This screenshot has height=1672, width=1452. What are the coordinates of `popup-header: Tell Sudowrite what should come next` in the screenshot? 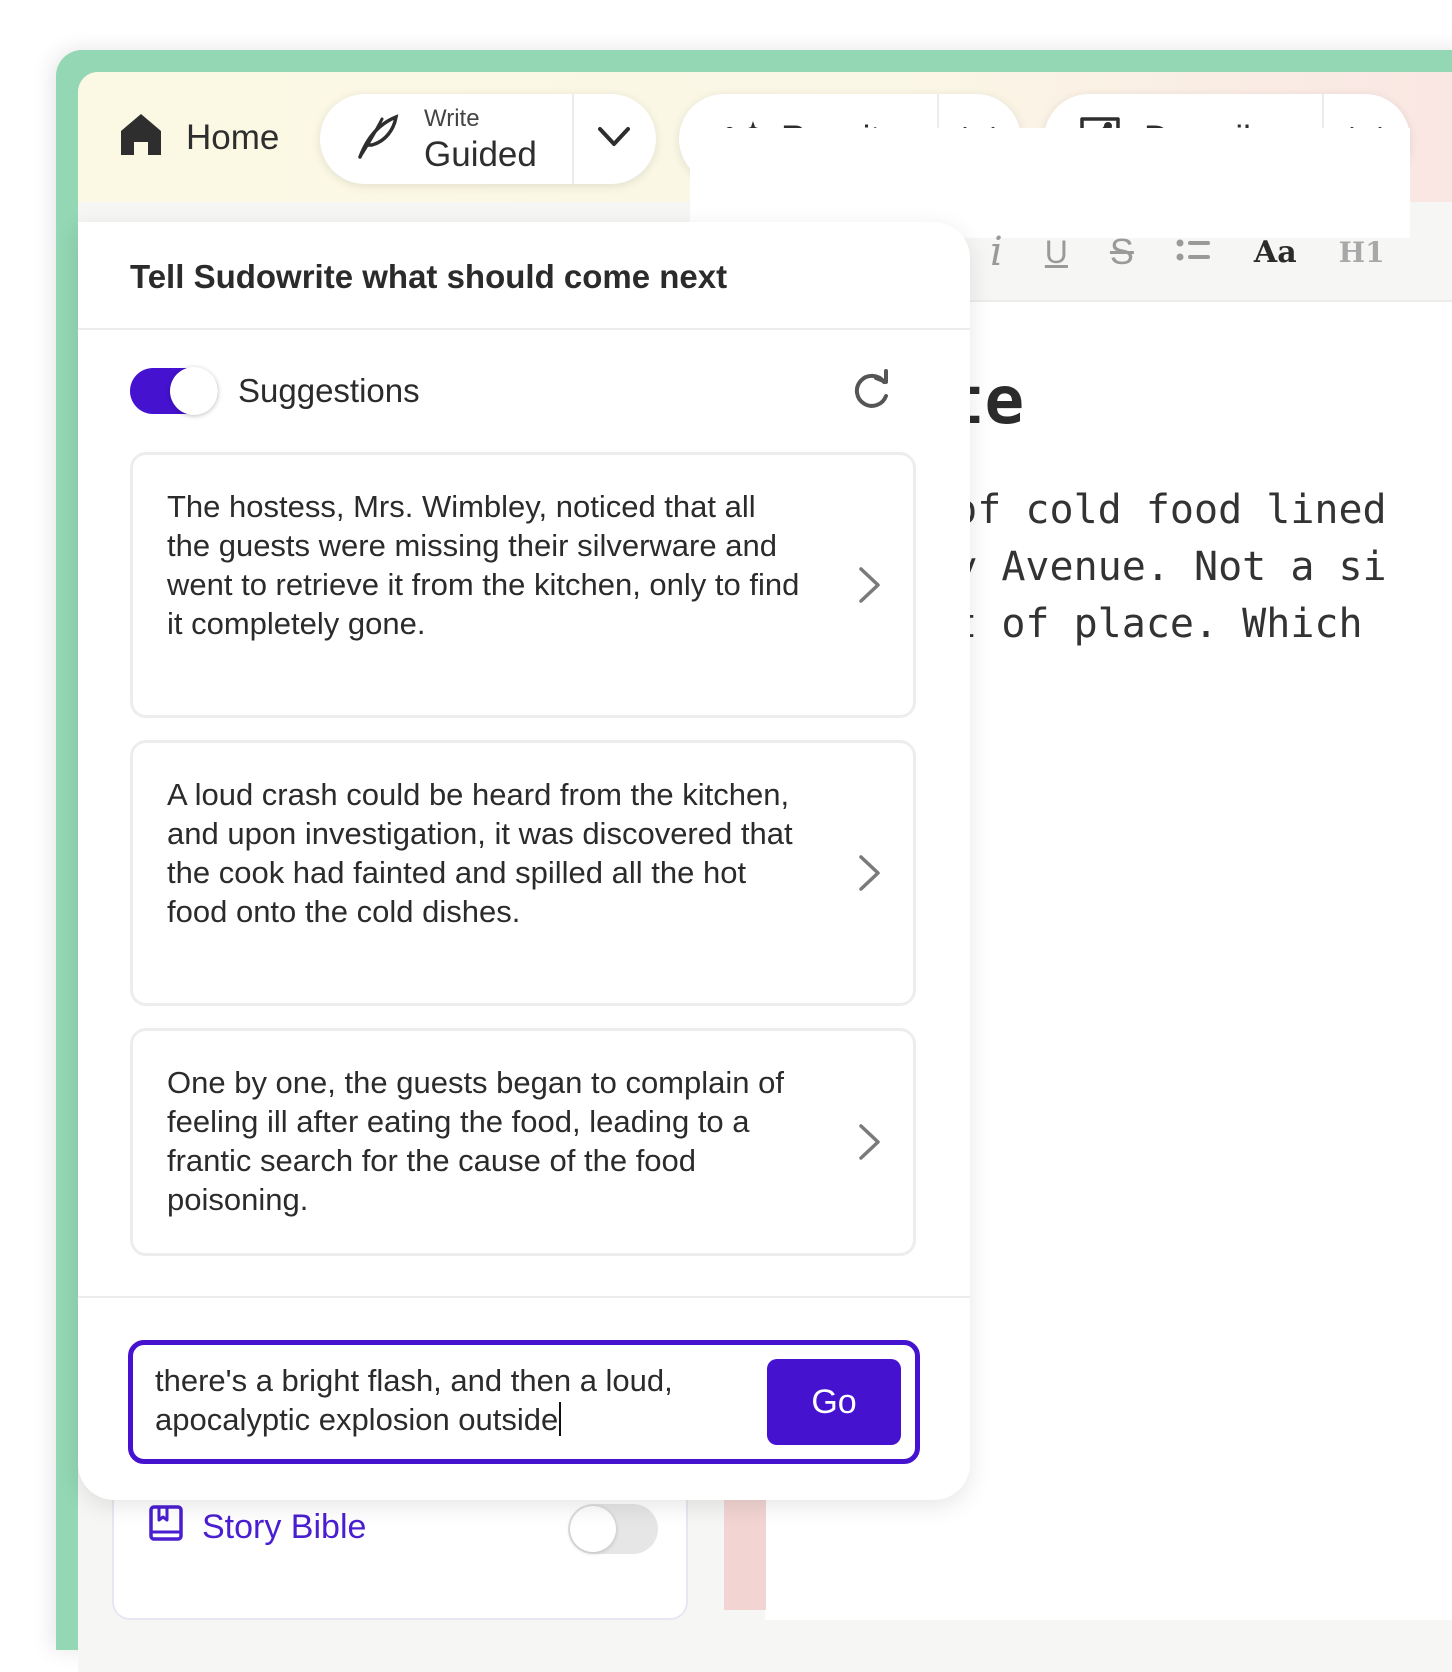 It's located at (524, 276).